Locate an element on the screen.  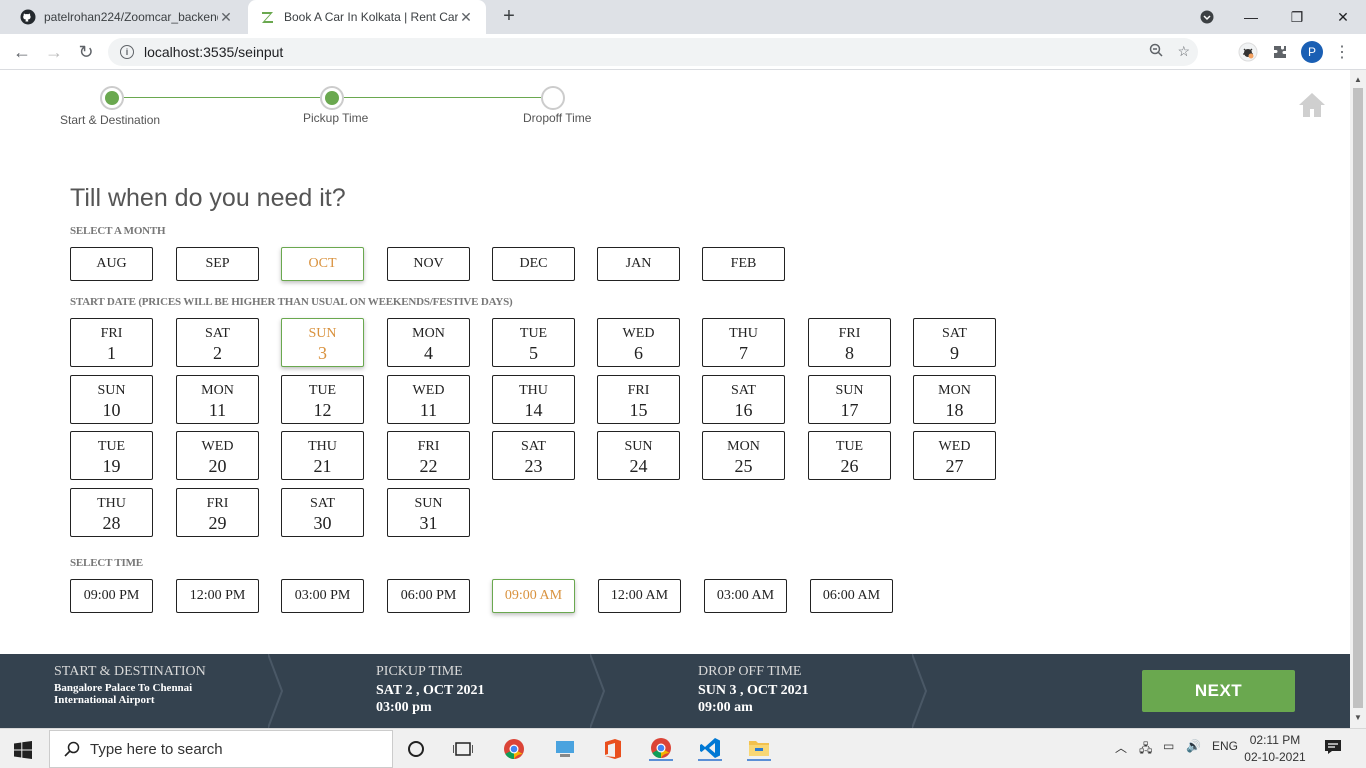
scroll-up-icon: ▲ is located at coordinates (1358, 80).